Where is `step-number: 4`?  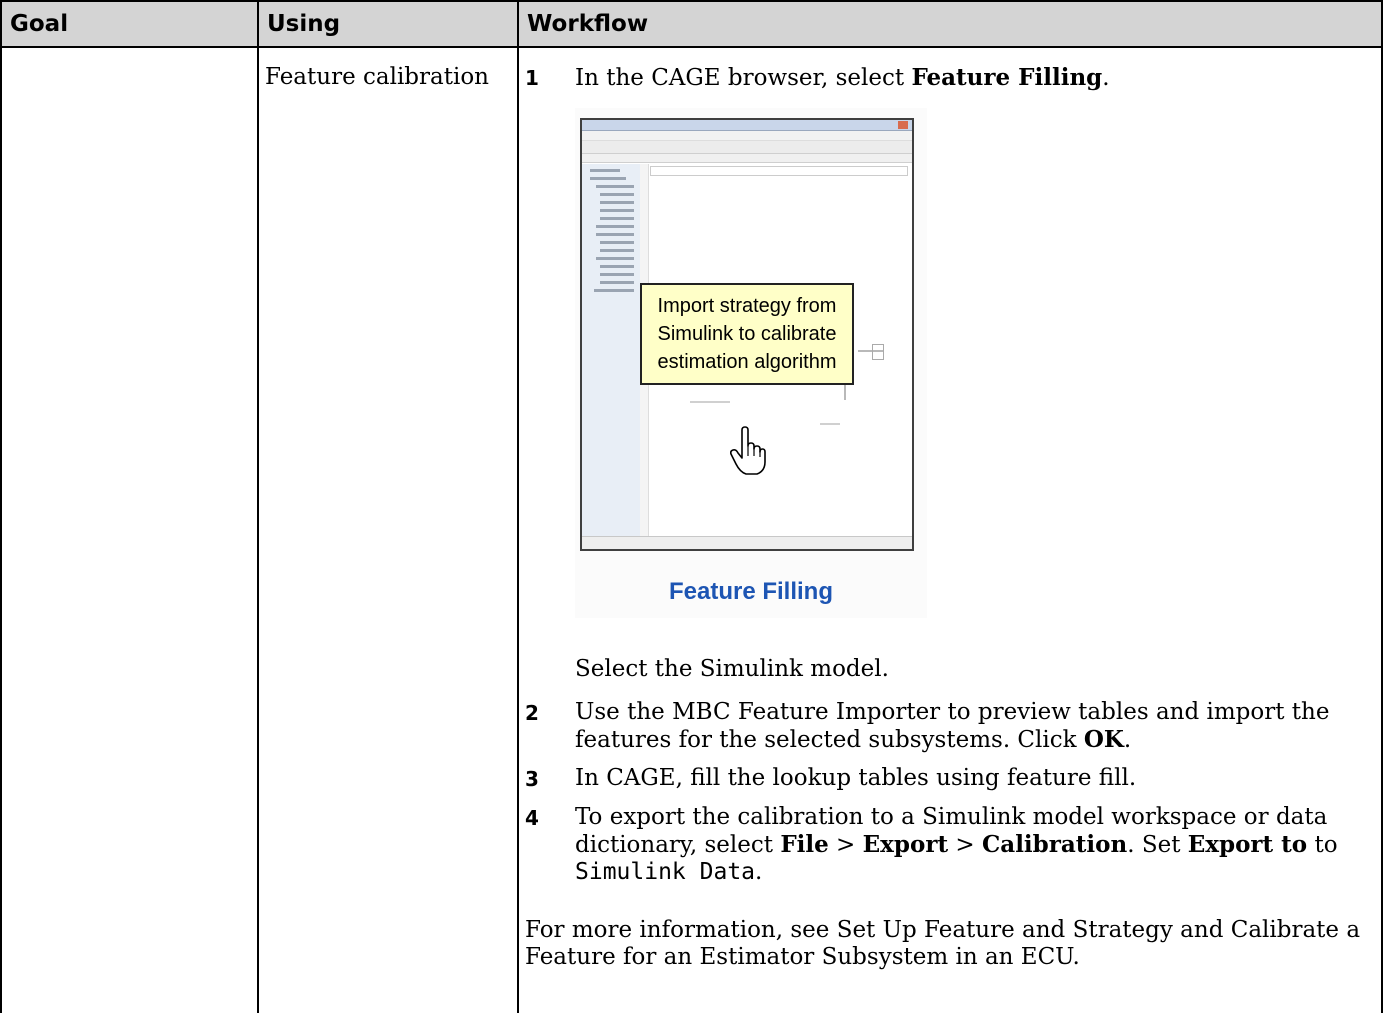
step-number: 4 is located at coordinates (532, 818).